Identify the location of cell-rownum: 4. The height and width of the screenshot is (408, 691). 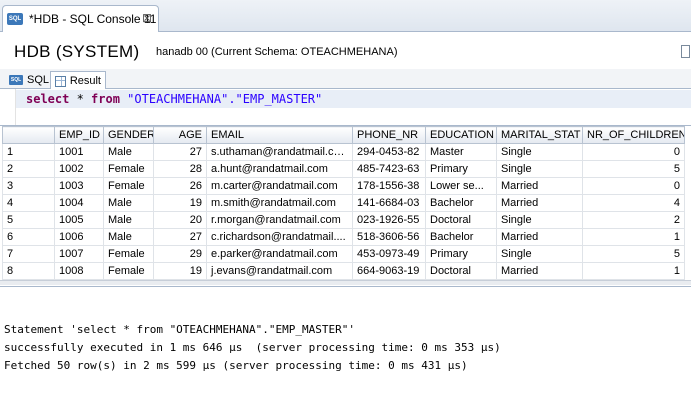
(28, 203).